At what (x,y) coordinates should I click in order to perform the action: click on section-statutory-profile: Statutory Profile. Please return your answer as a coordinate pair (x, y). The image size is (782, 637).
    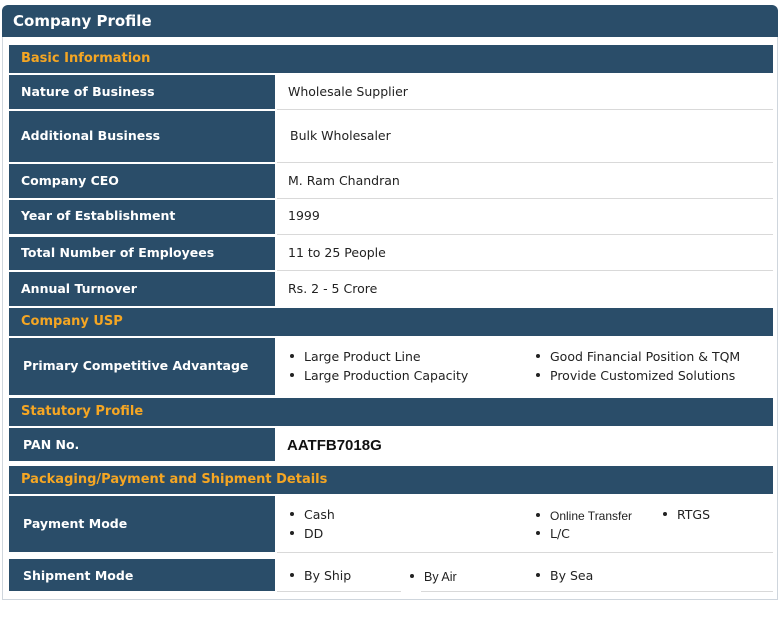
    Looking at the image, I should click on (391, 412).